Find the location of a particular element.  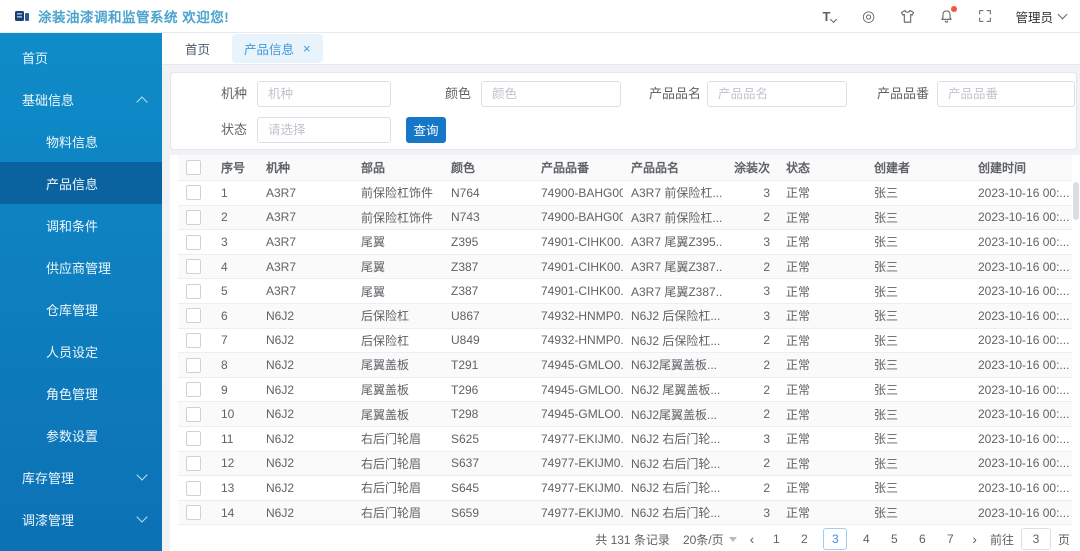

cell-index: 10 is located at coordinates (235, 414).